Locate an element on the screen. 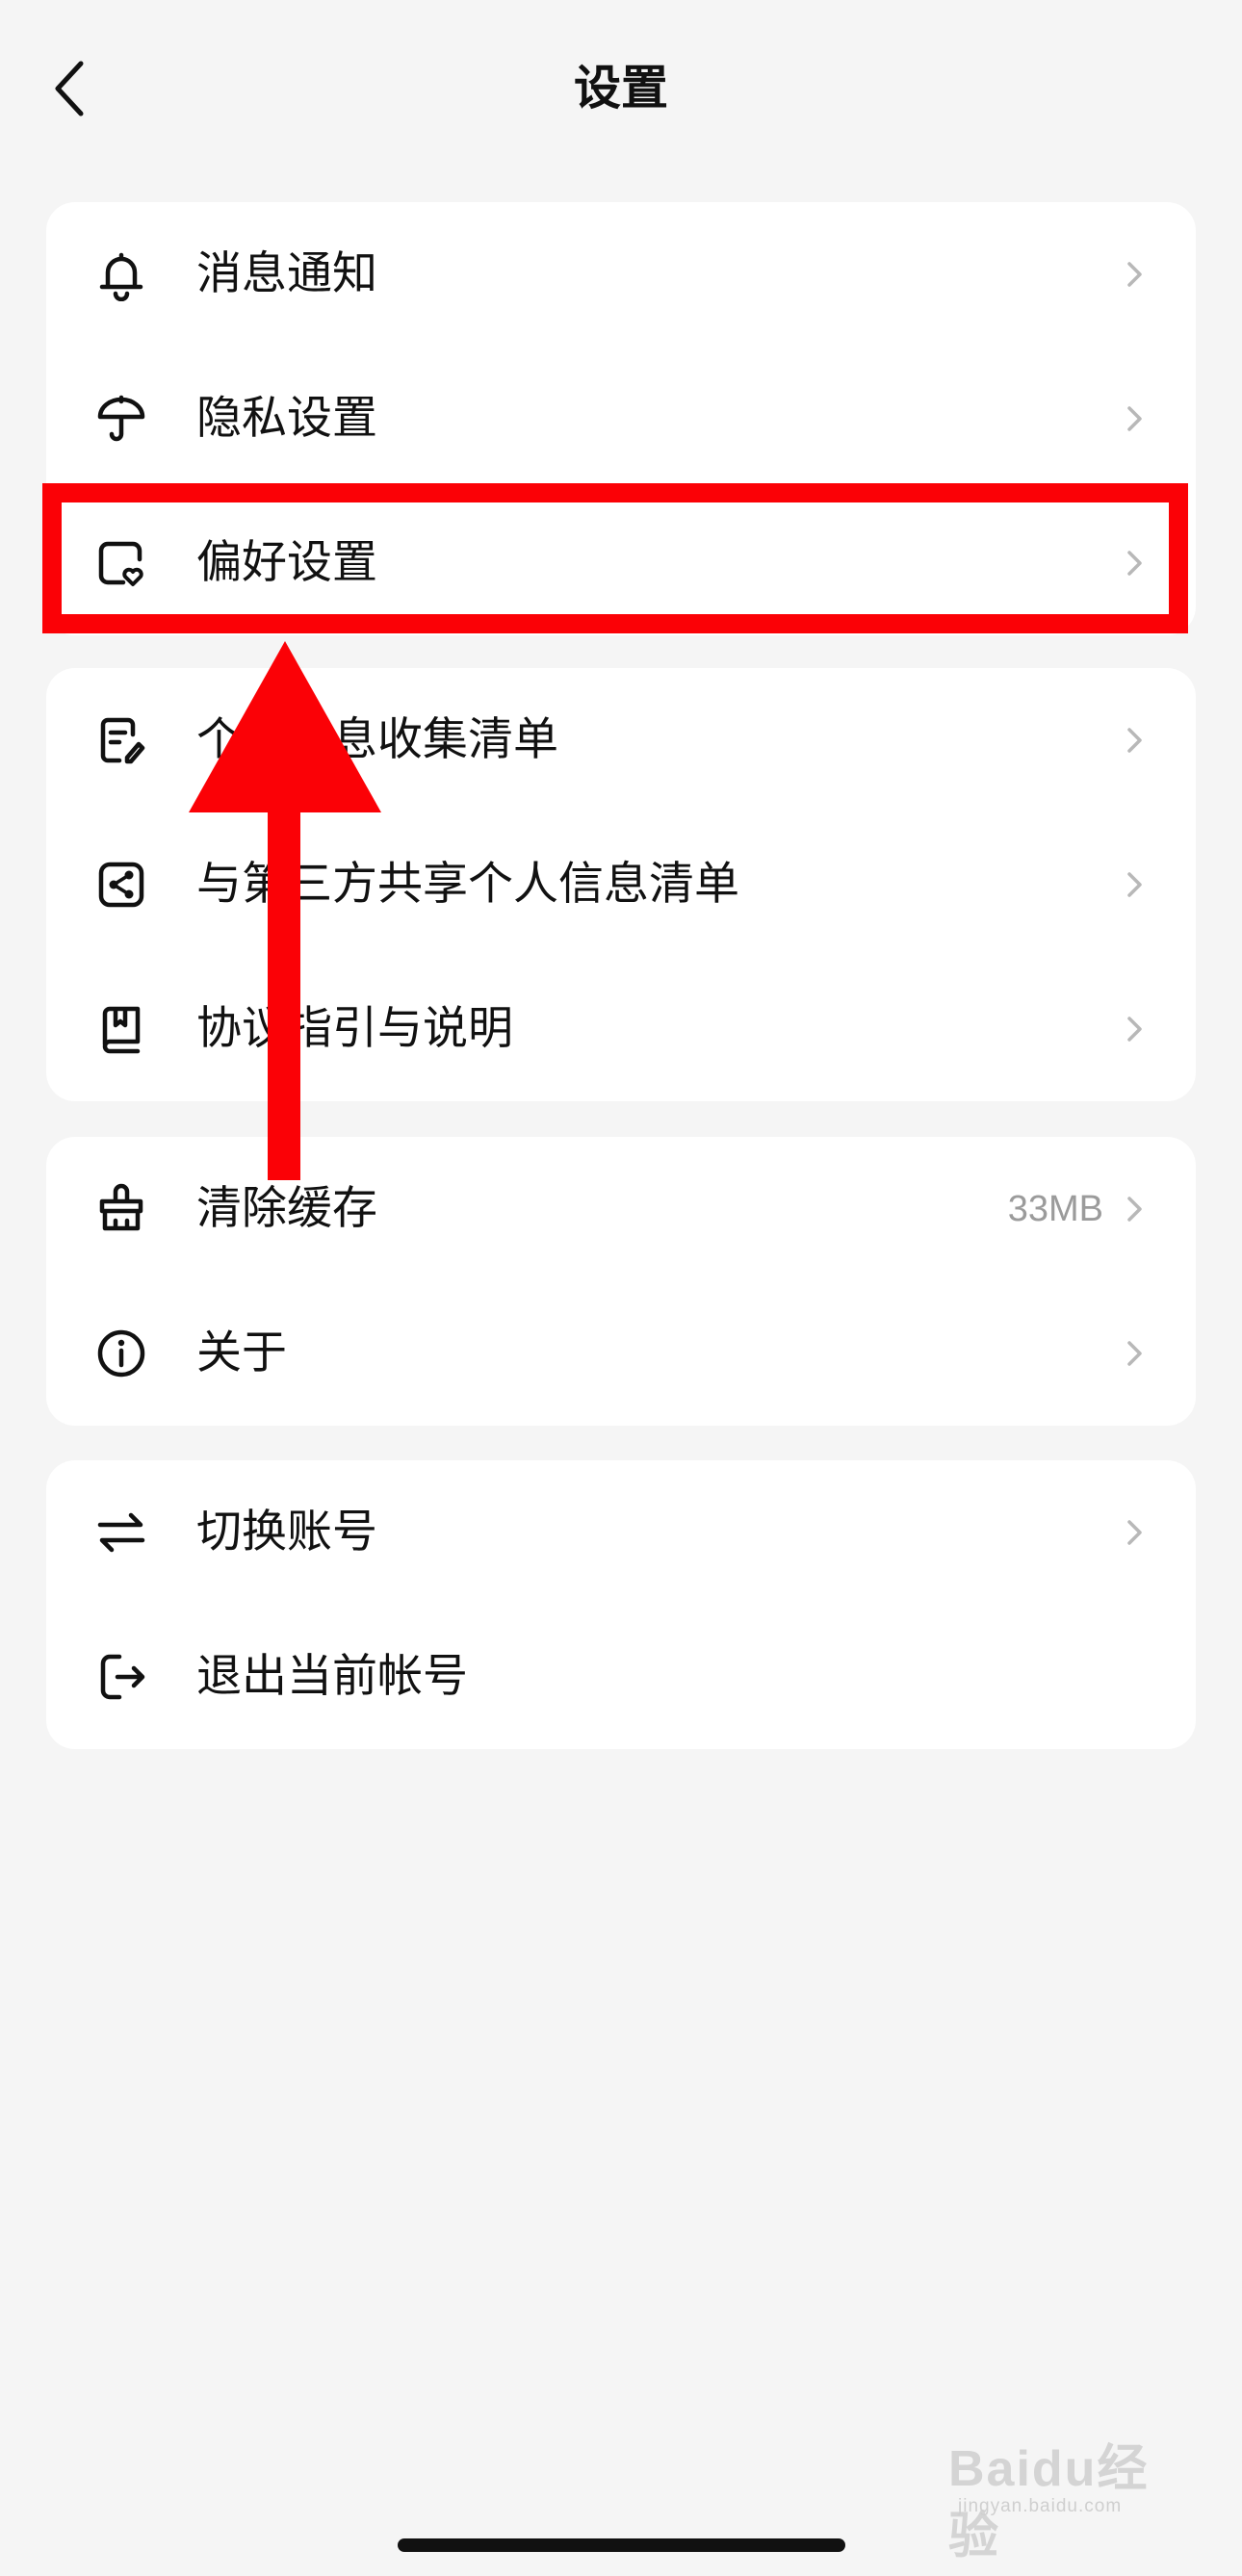 The height and width of the screenshot is (2576, 1242). settings-item-agreements: 协议指引与说明 is located at coordinates (621, 1029).